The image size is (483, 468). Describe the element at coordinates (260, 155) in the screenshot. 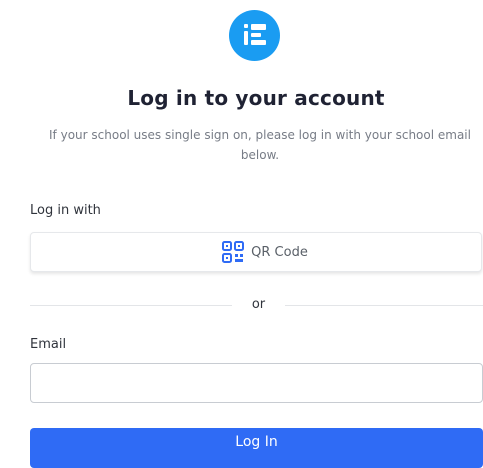

I see `subtitle-line-2: below.` at that location.